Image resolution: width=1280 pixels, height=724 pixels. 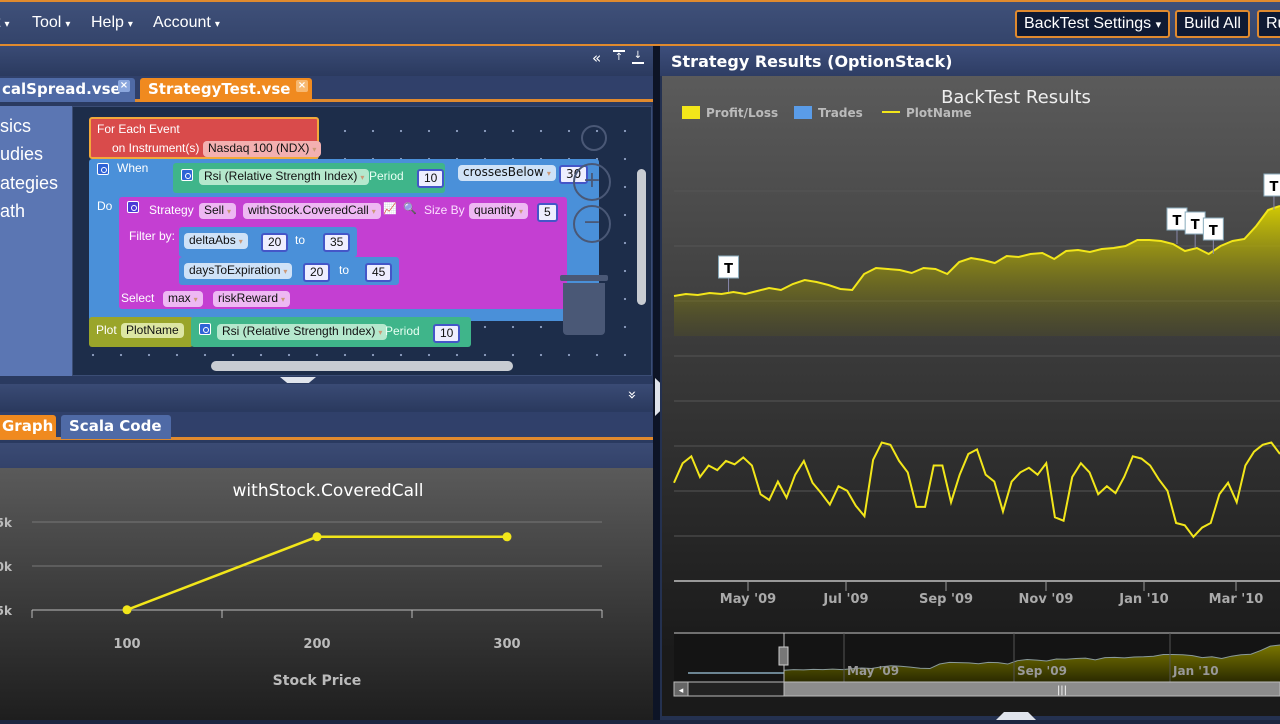 I want to click on menu-item-account: Account▾, so click(x=186, y=23).